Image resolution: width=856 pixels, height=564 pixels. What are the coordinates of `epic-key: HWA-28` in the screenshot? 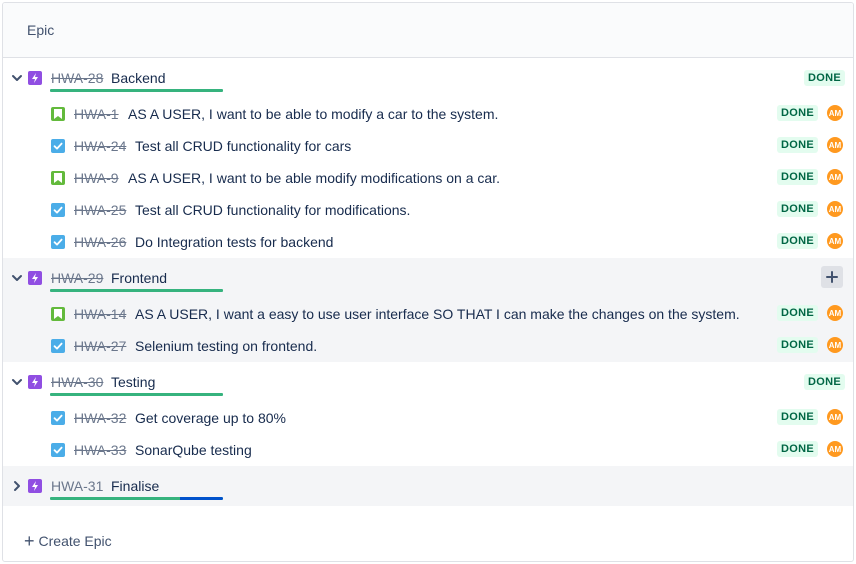 It's located at (77, 78).